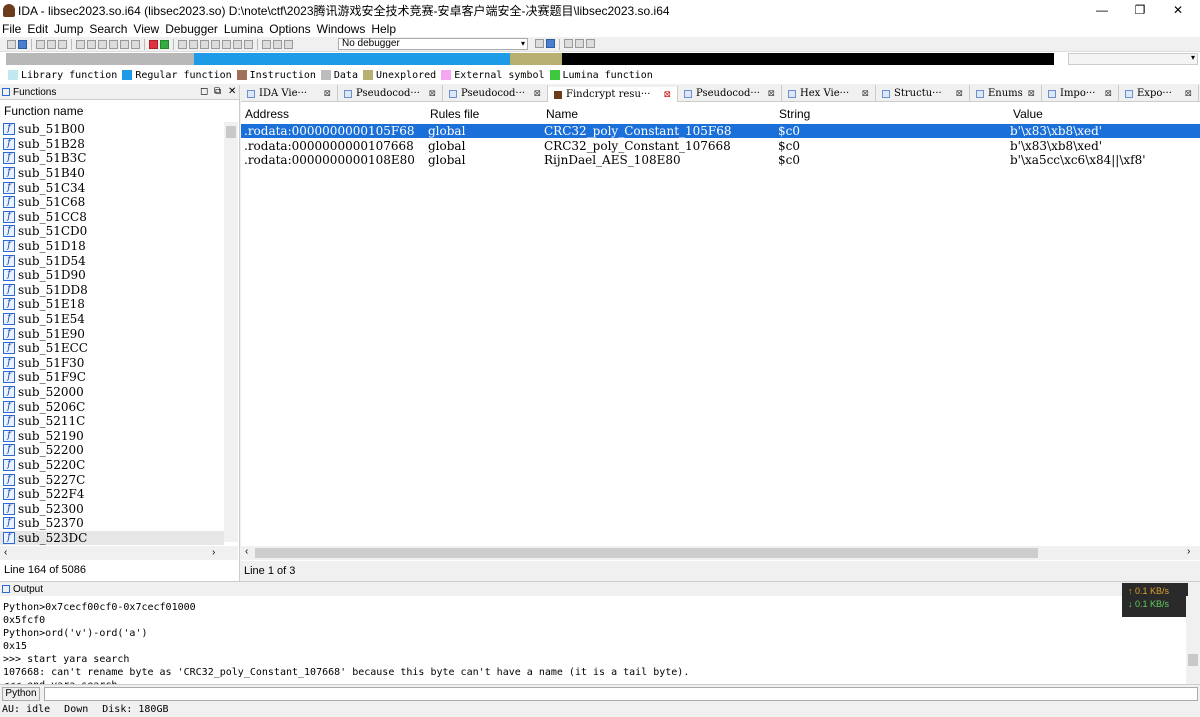 The image size is (1200, 717). I want to click on tab-enums: Enums ⊠, so click(1006, 93).